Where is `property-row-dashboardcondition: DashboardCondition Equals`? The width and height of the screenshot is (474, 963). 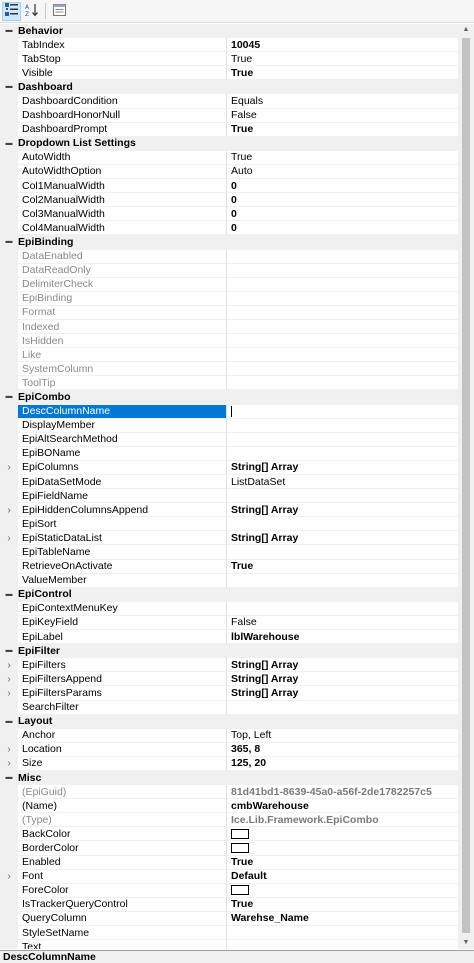 property-row-dashboardcondition: DashboardCondition Equals is located at coordinates (229, 101).